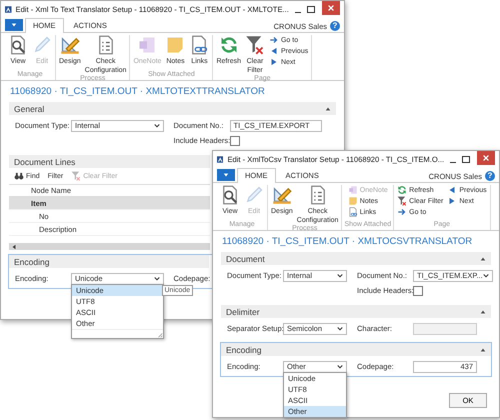 This screenshot has width=500, height=420. What do you see at coordinates (172, 108) in the screenshot?
I see `section-header: General` at bounding box center [172, 108].